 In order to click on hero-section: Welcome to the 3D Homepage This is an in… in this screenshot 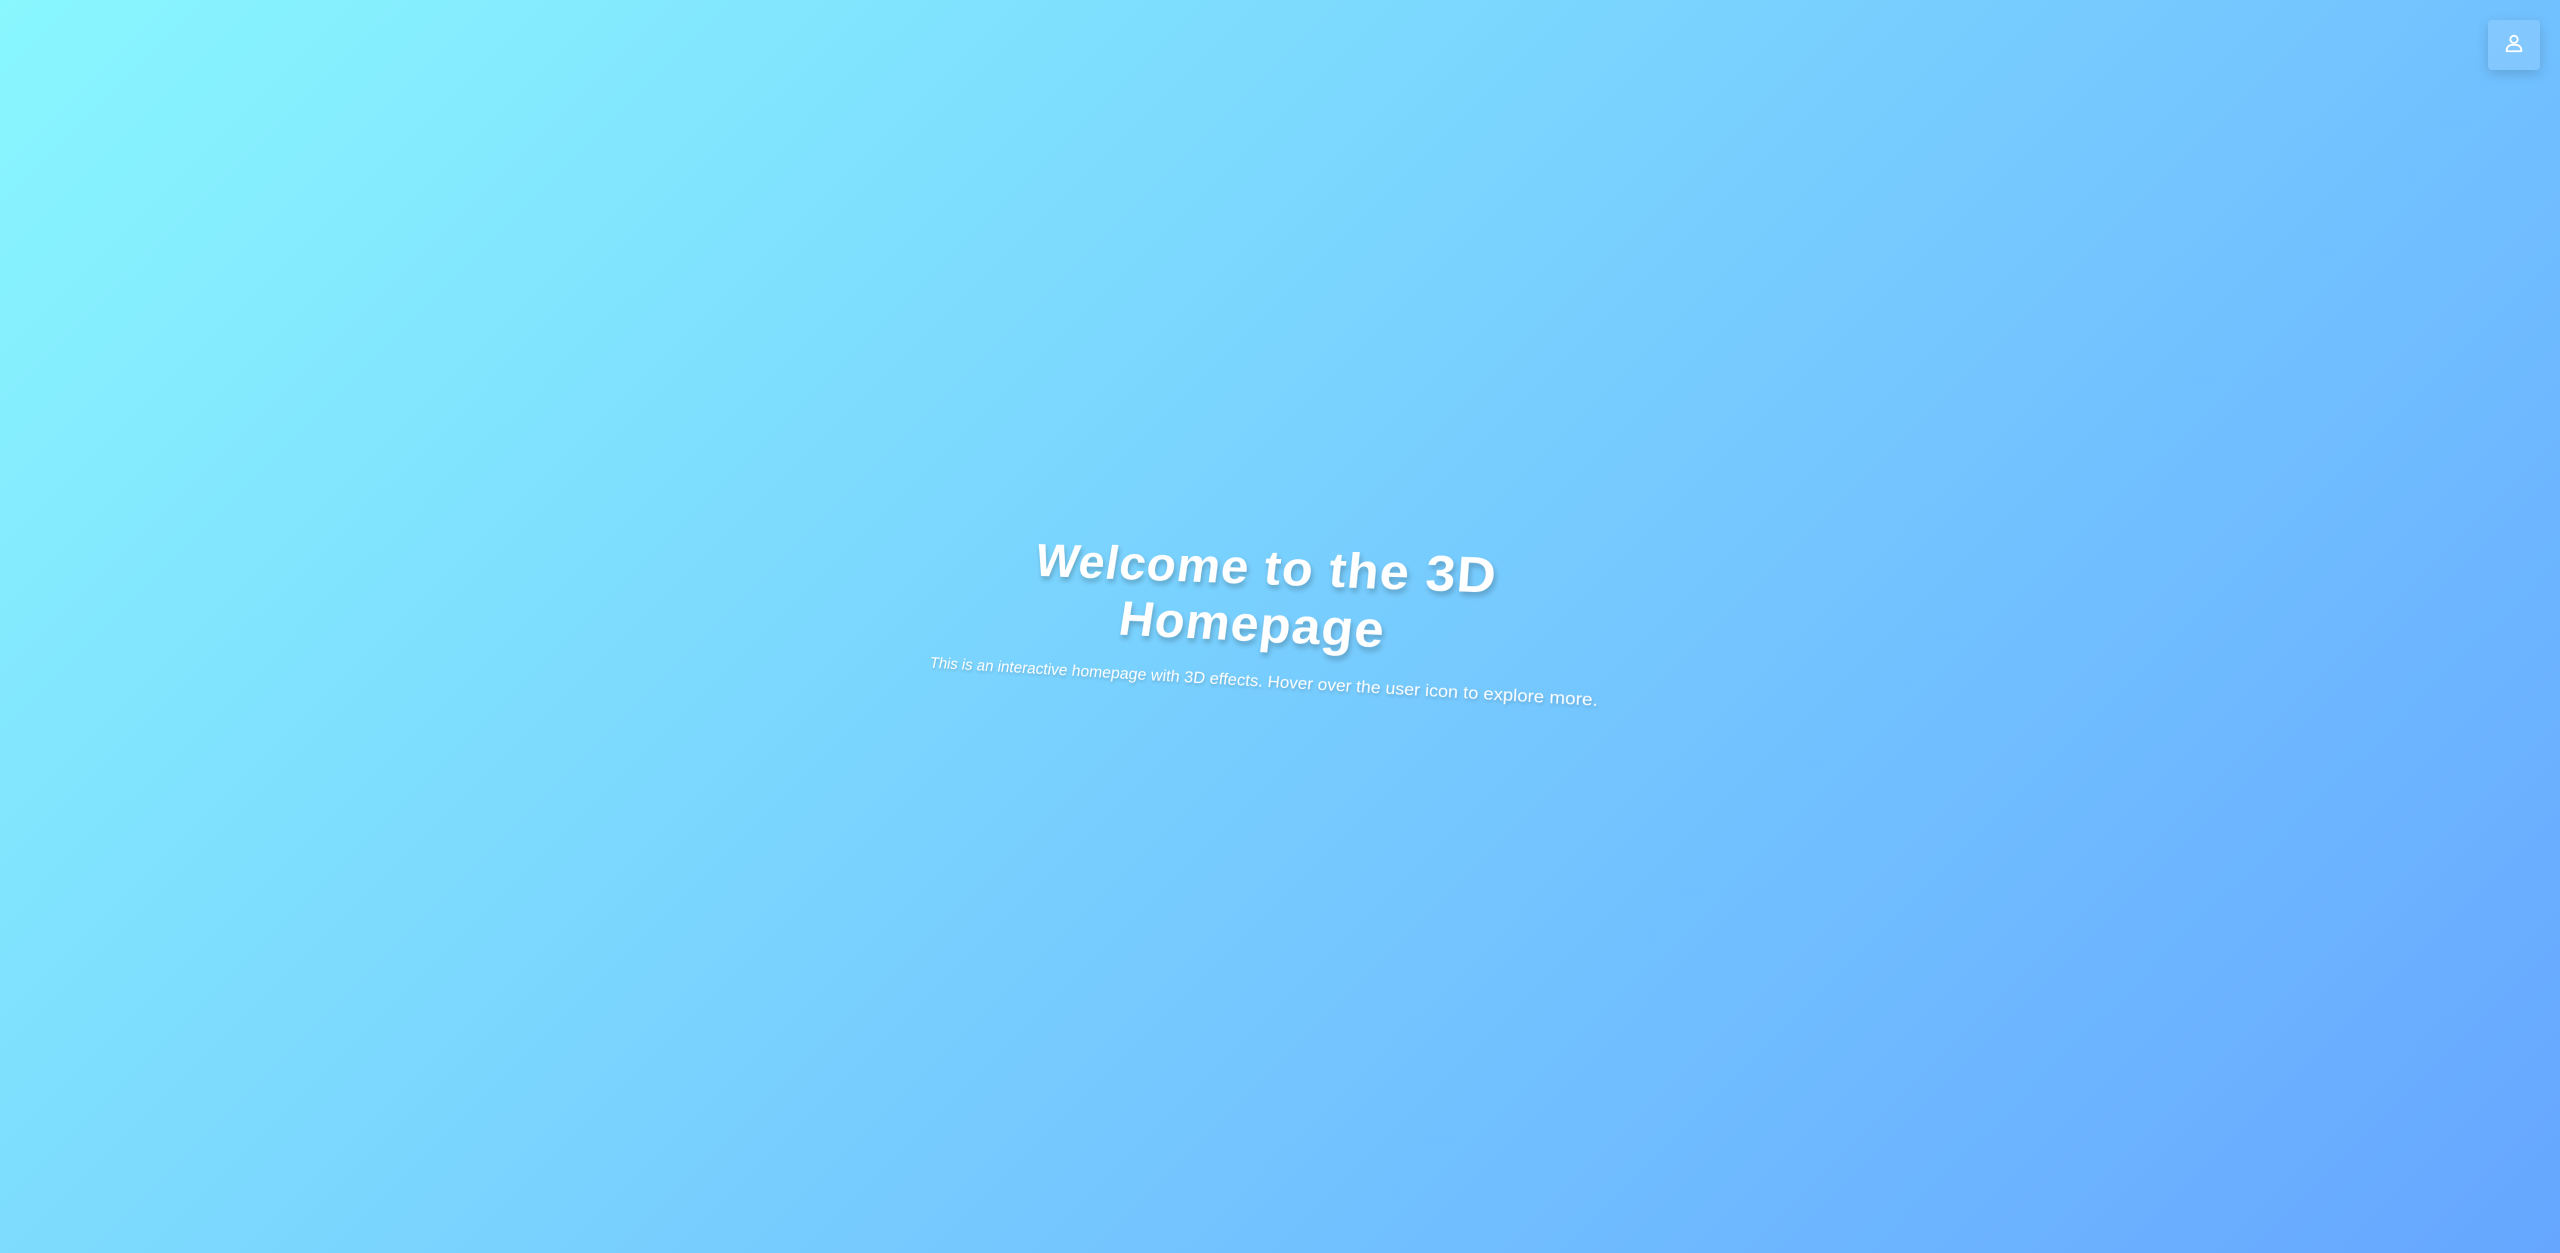, I will do `click(1270, 622)`.